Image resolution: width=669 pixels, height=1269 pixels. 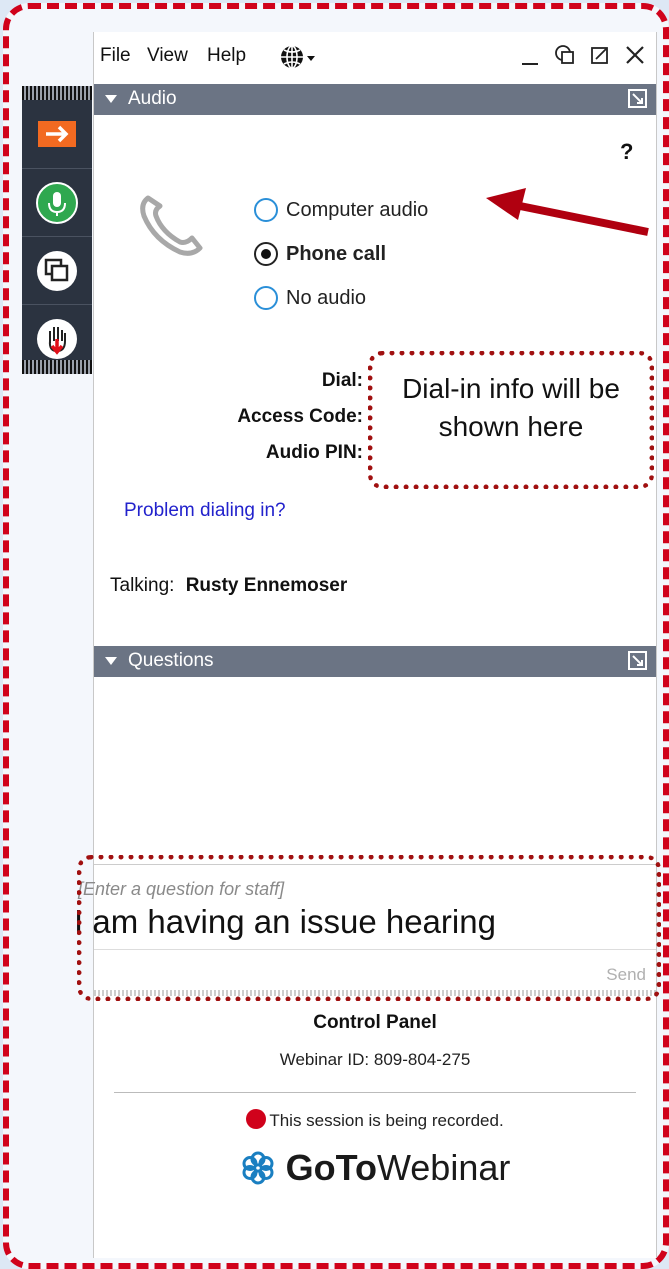 I want to click on globe-icon, so click(x=298, y=57).